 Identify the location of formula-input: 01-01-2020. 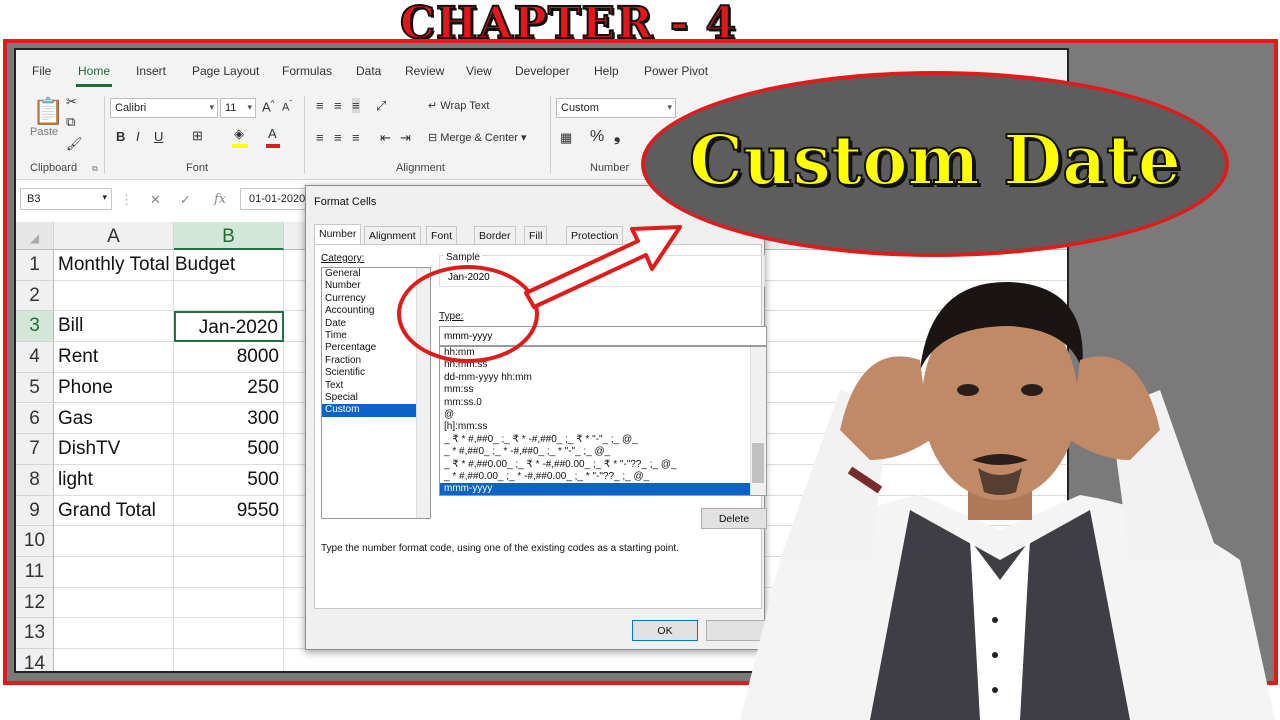
(275, 199).